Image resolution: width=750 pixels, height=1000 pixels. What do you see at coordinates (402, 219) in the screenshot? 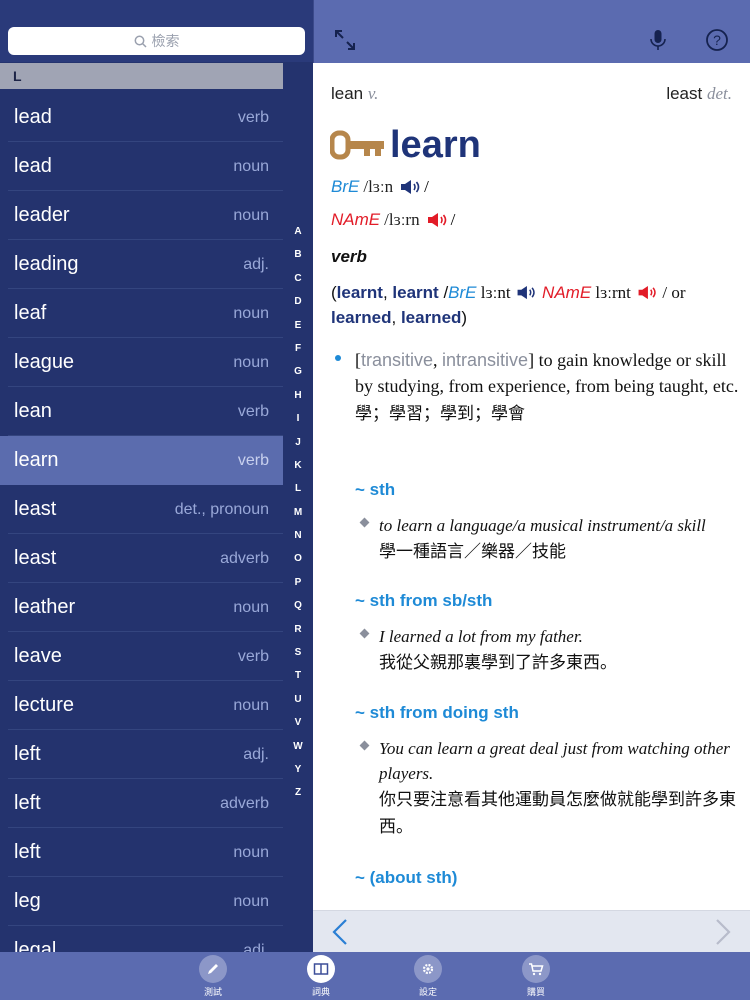
I see `name-ipa: /lɜːrn` at bounding box center [402, 219].